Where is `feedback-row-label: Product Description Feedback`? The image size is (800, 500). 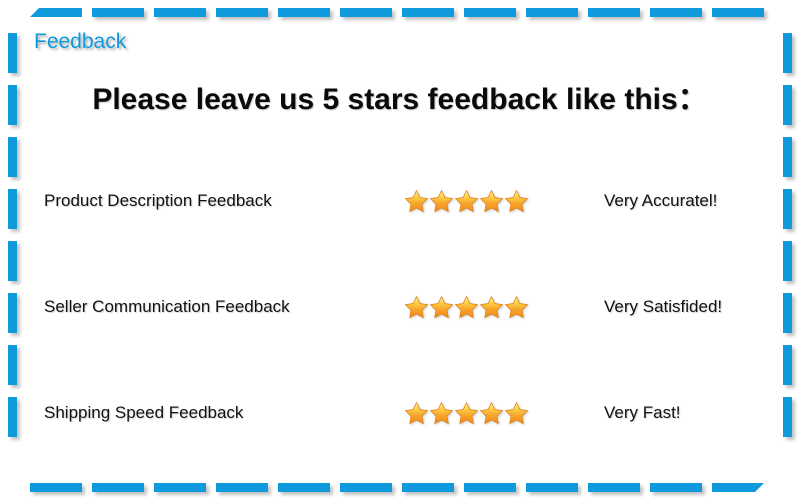 feedback-row-label: Product Description Feedback is located at coordinates (158, 200).